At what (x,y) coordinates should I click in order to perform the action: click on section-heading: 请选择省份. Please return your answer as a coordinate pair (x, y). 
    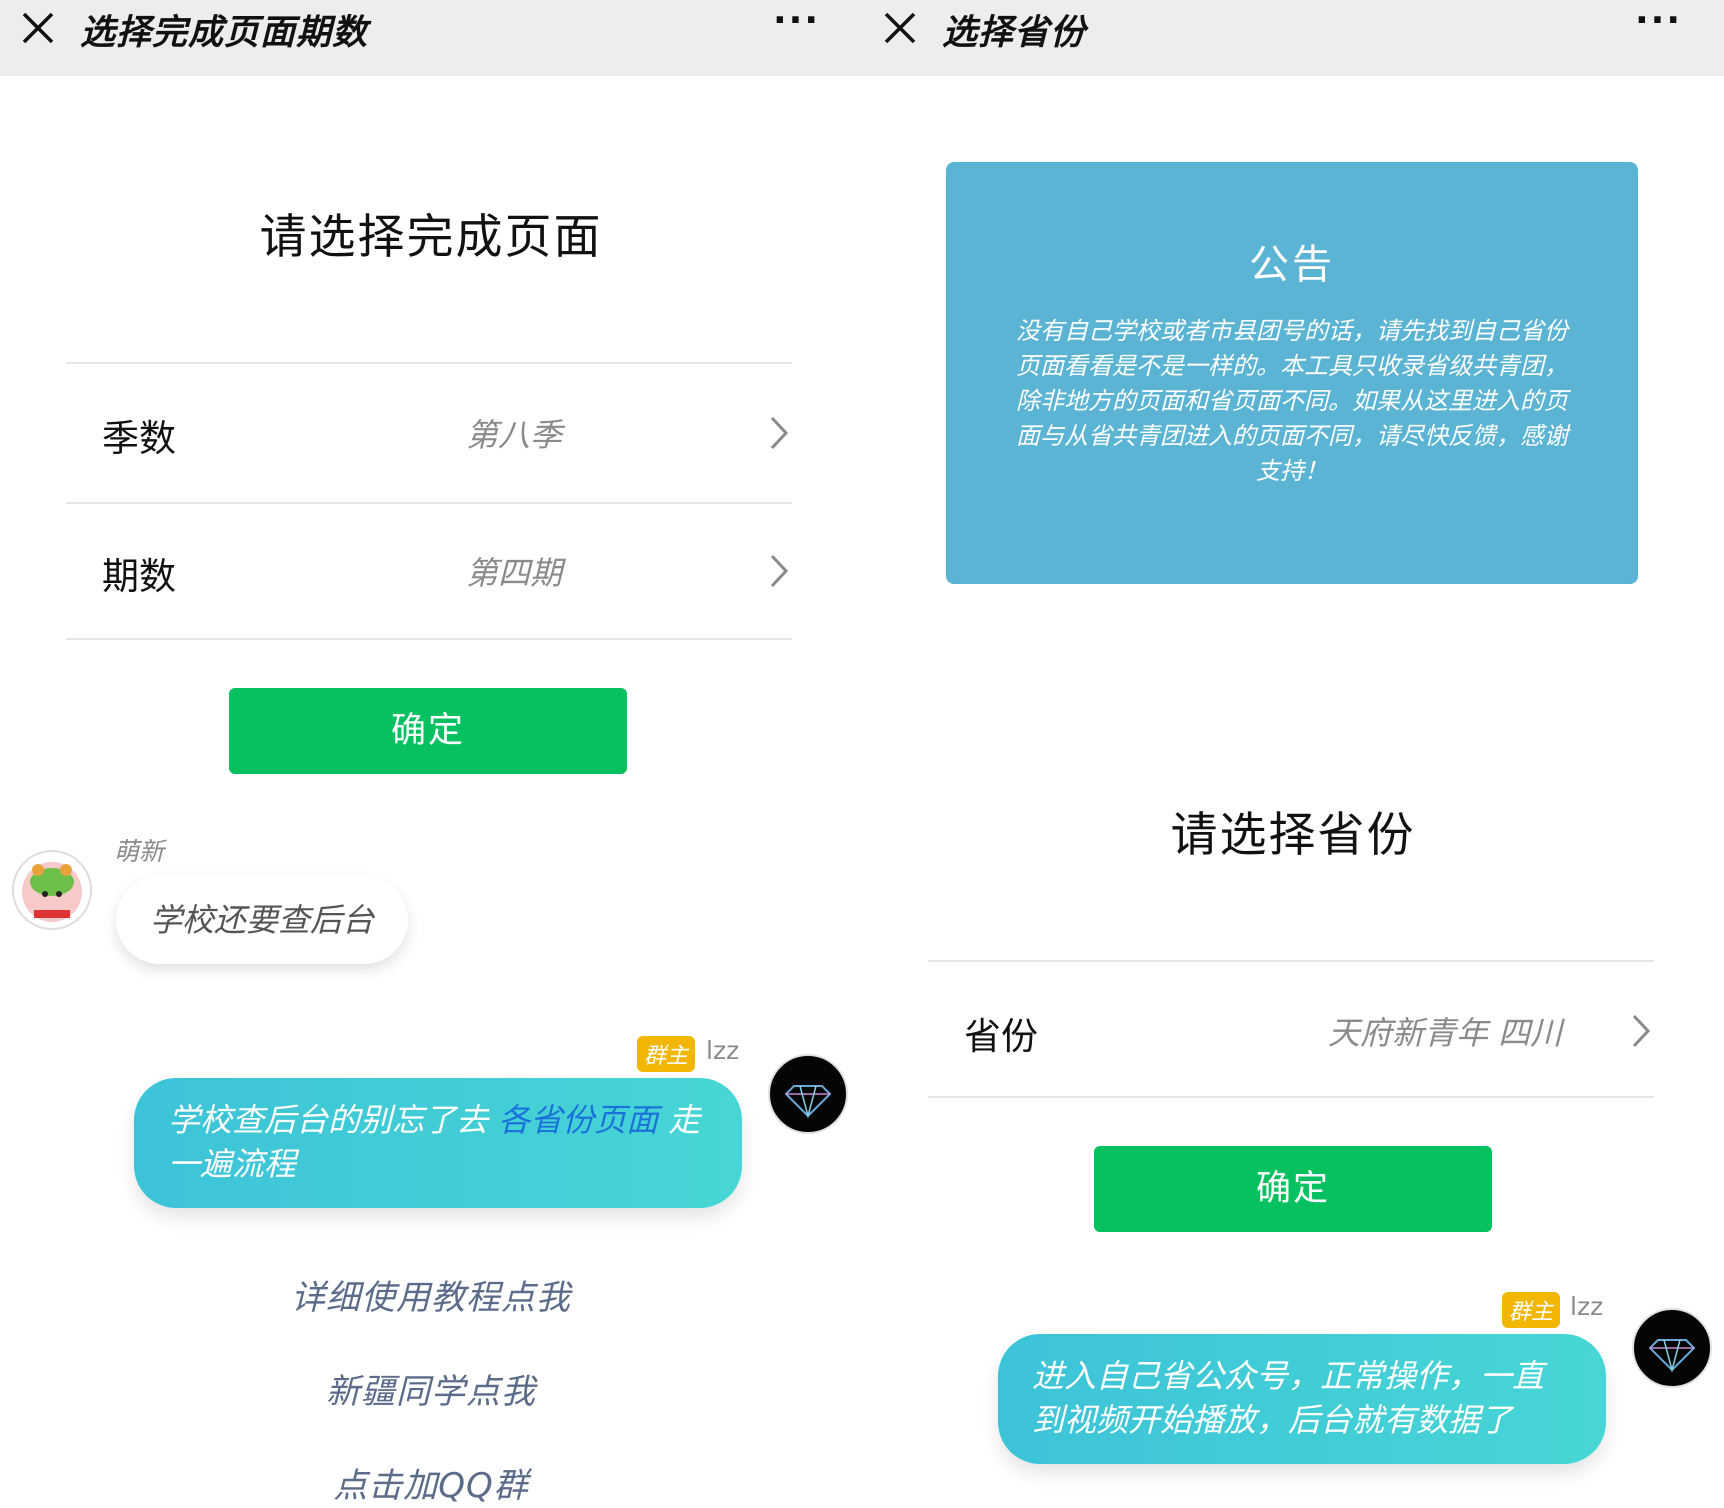
    Looking at the image, I should click on (1293, 835).